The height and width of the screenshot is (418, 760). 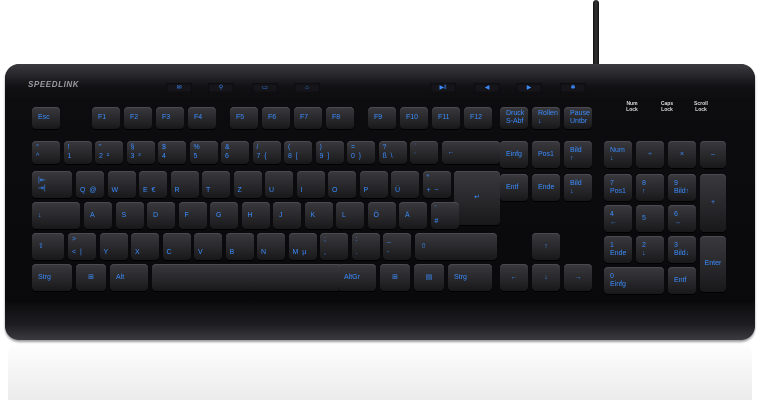 I want to click on key-row3-A: A, so click(x=98, y=215).